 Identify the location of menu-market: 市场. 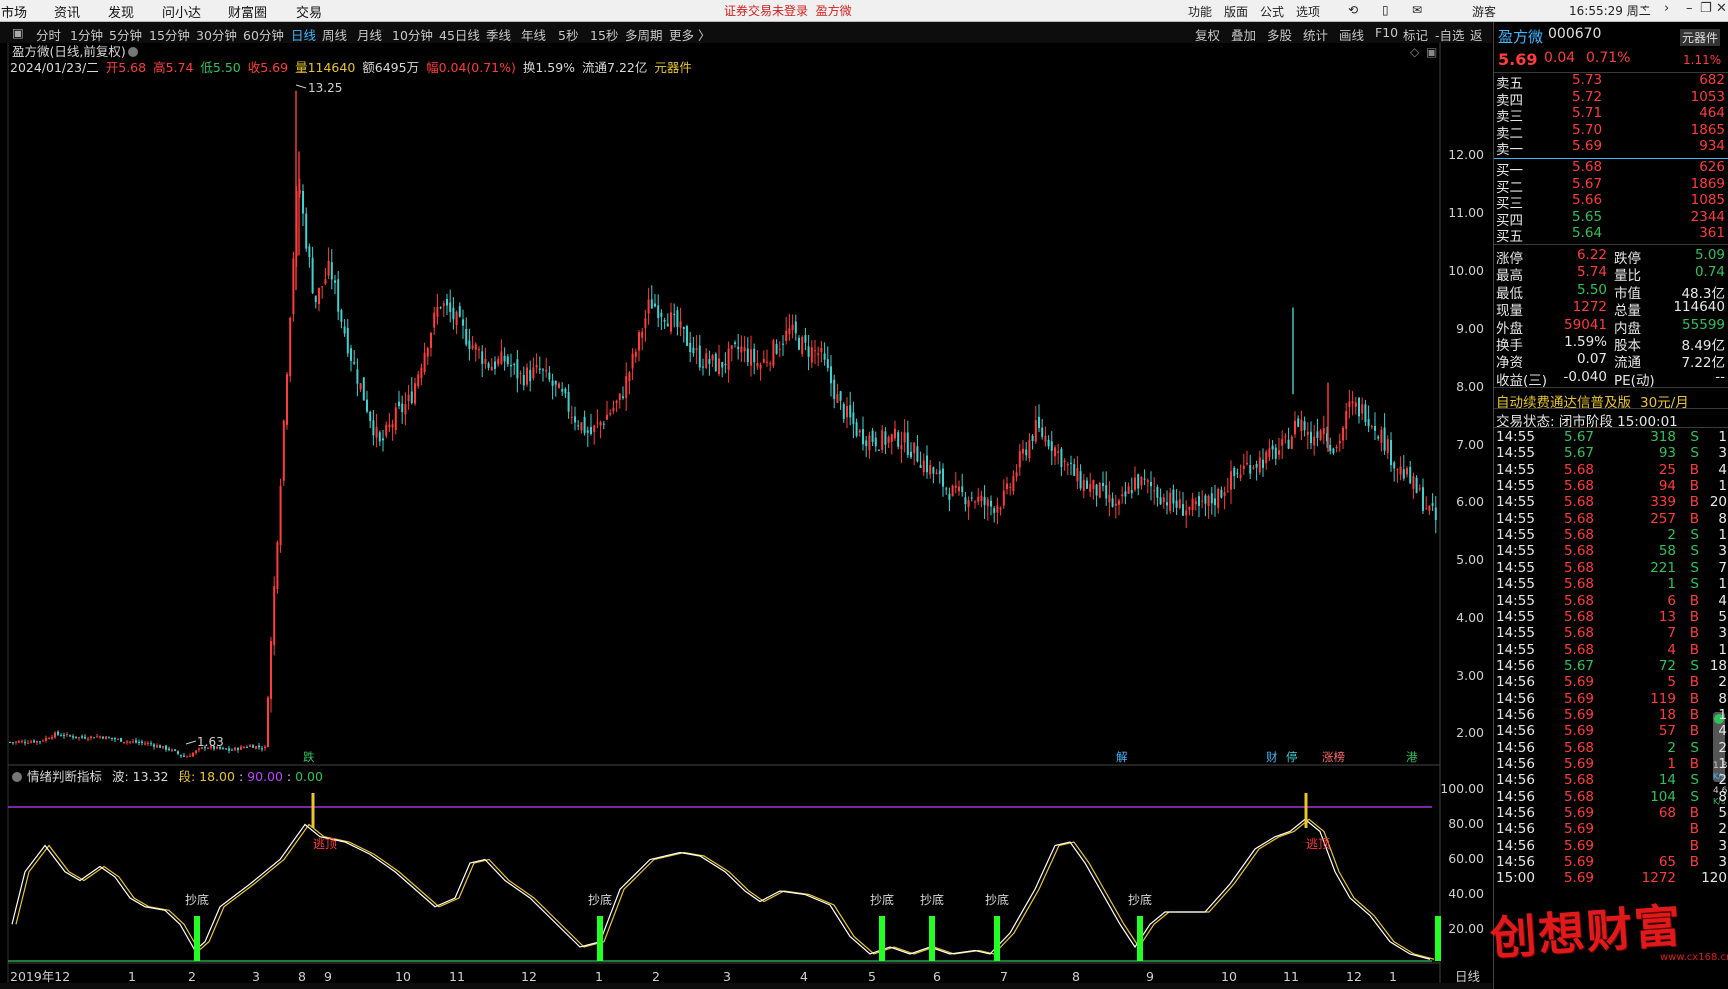
(14, 11).